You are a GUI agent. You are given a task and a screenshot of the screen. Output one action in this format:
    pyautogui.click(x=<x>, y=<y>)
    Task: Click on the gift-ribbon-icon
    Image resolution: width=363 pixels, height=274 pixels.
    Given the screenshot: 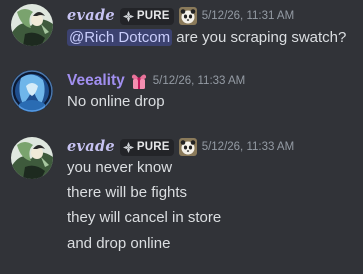 What is the action you would take?
    pyautogui.click(x=139, y=81)
    